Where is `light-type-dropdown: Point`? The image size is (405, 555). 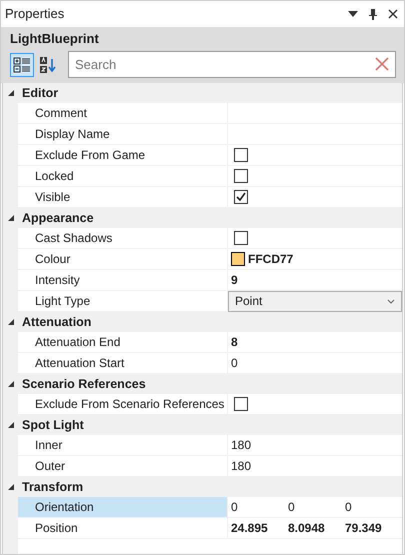
light-type-dropdown: Point is located at coordinates (315, 301).